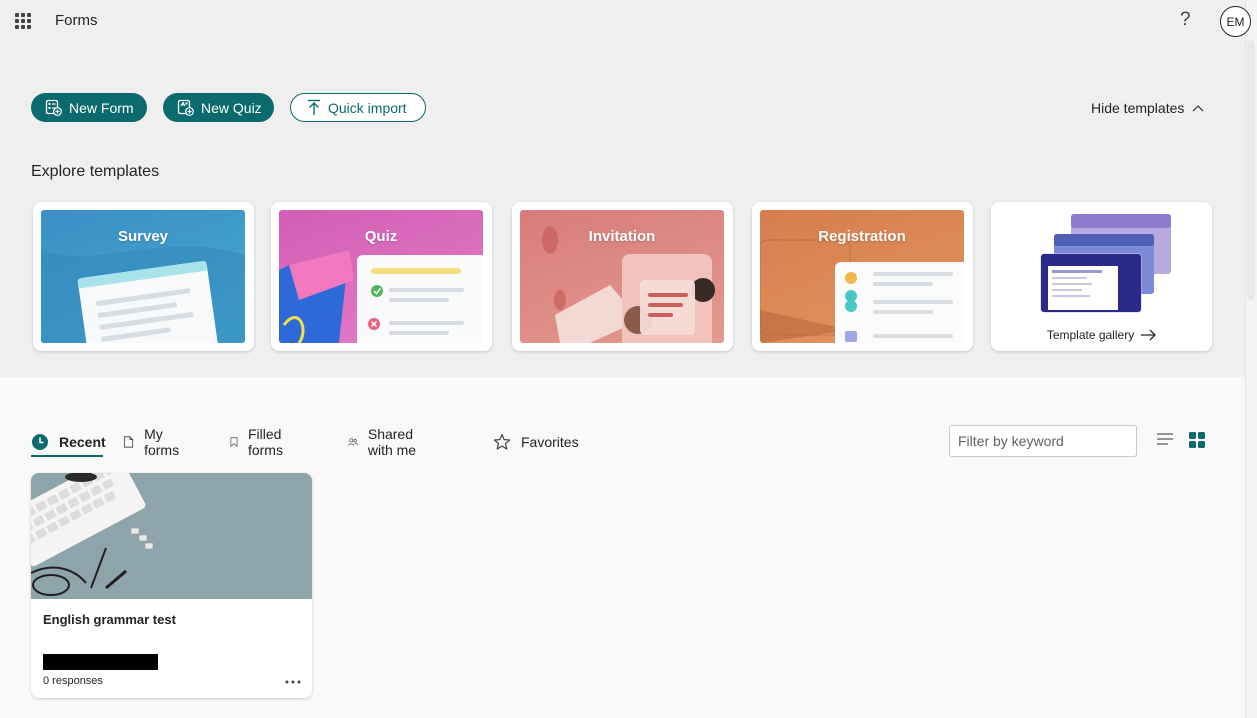 The height and width of the screenshot is (718, 1257). What do you see at coordinates (367, 107) in the screenshot?
I see `quick-import-label: Quick import` at bounding box center [367, 107].